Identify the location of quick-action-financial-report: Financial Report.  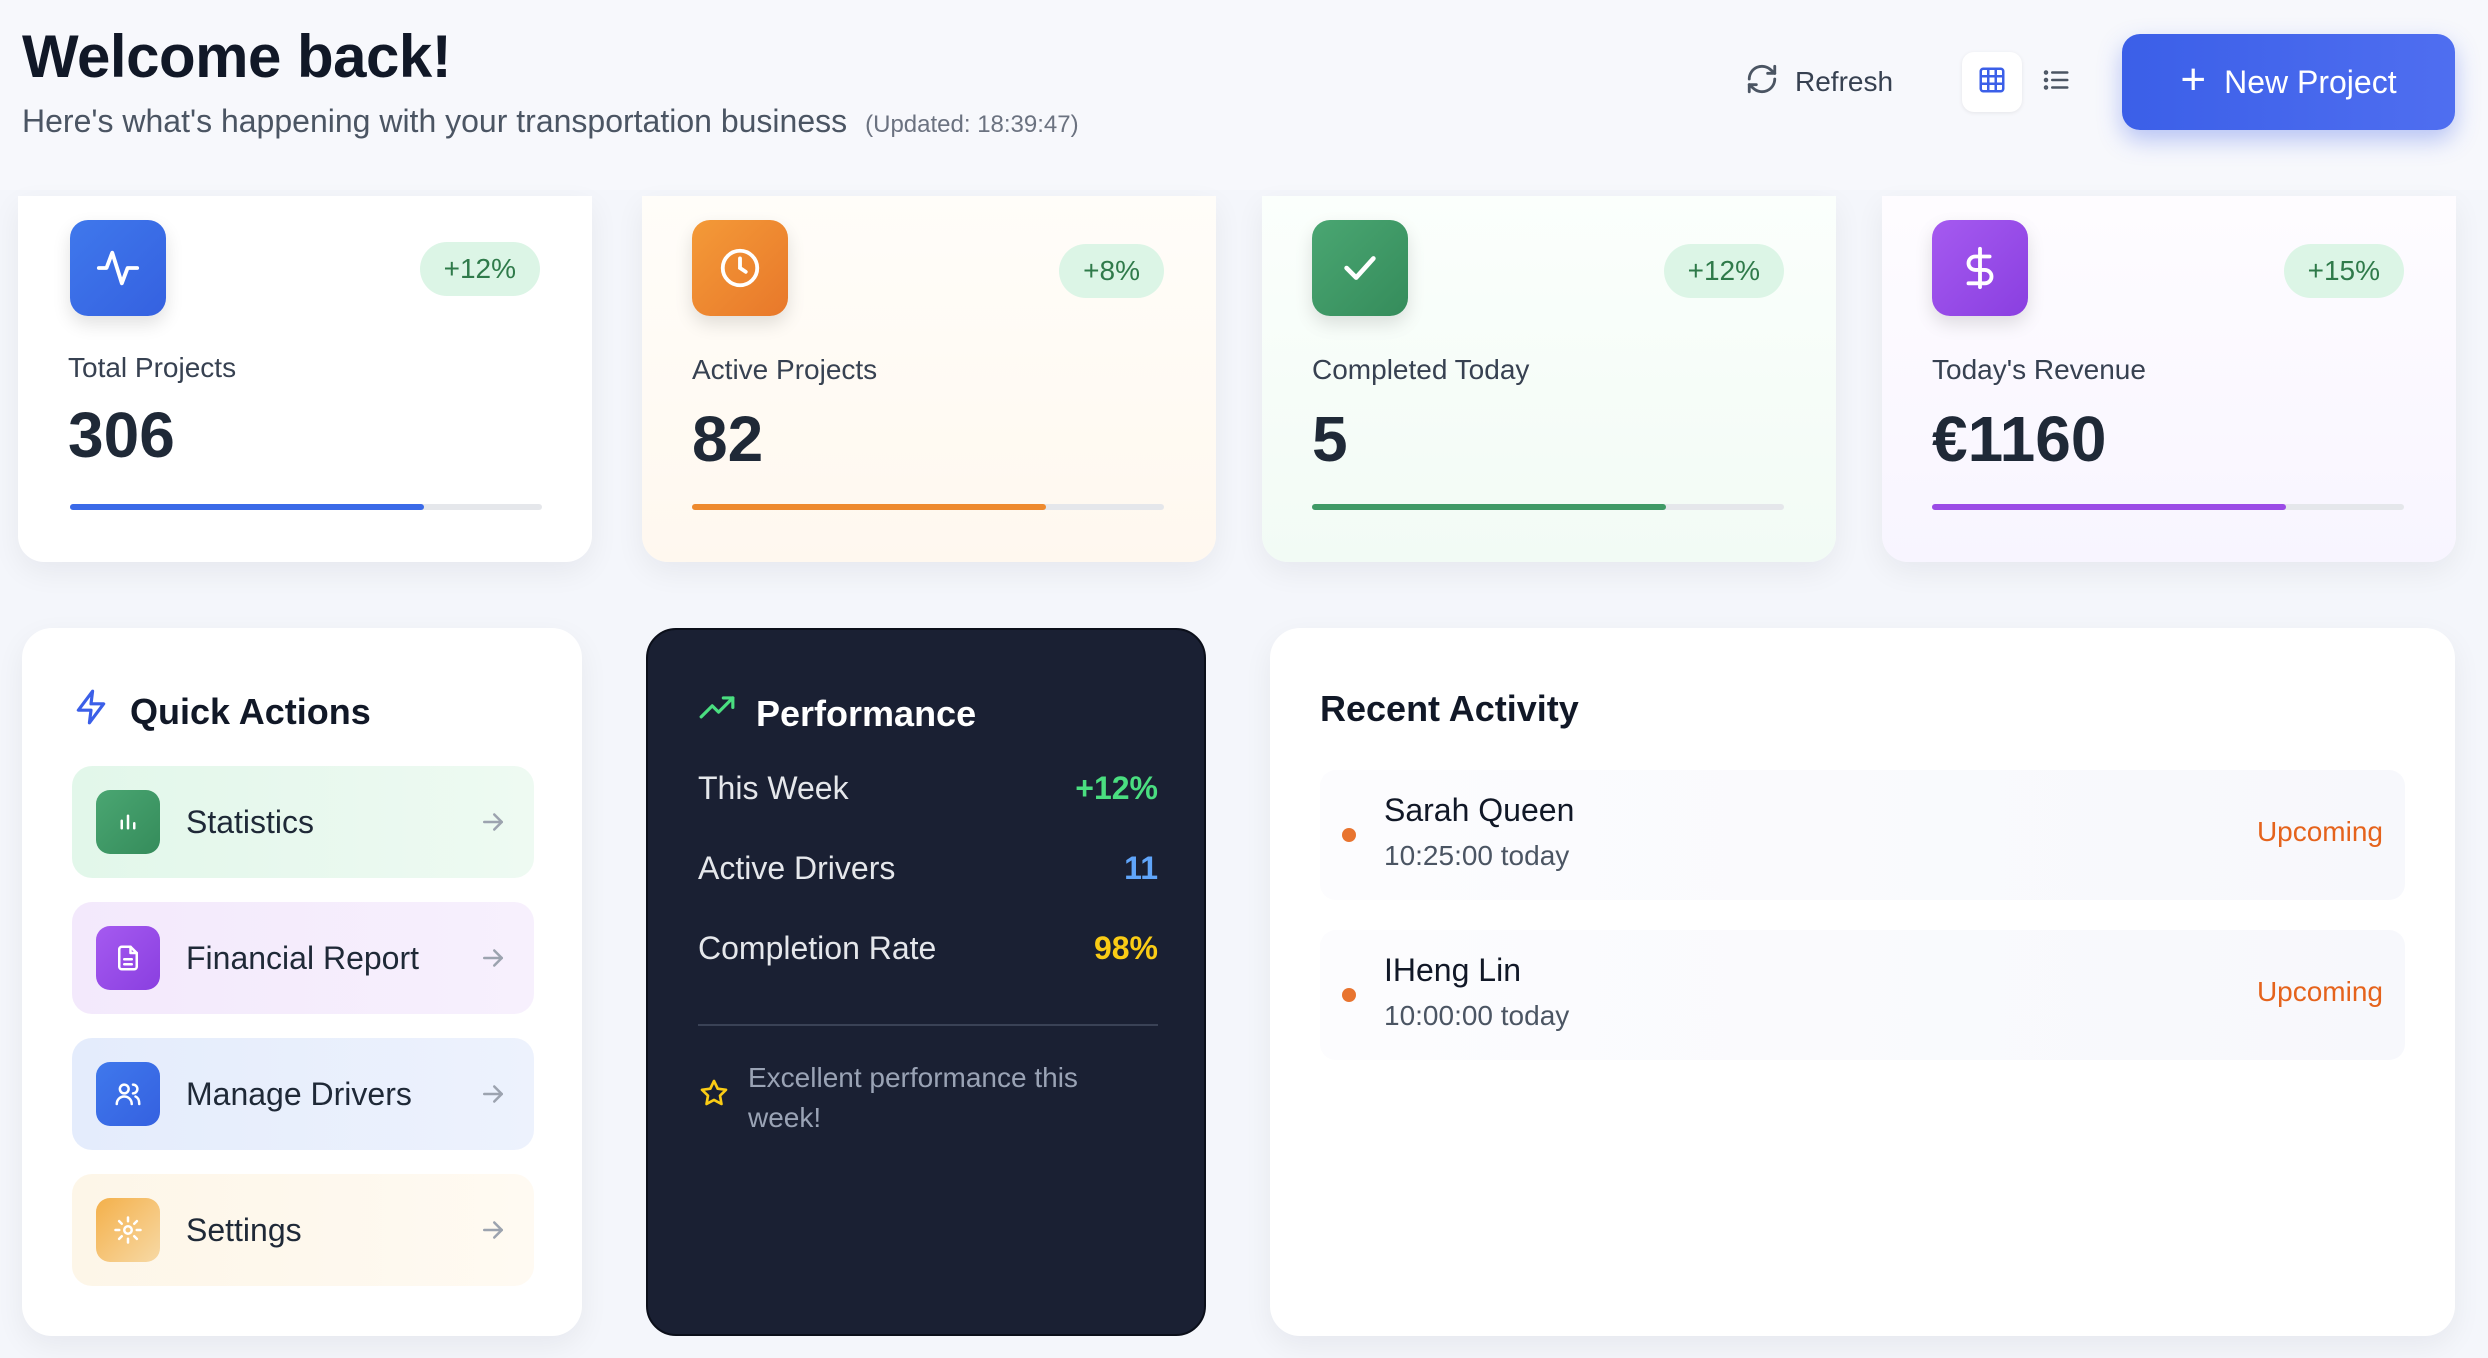
(303, 958).